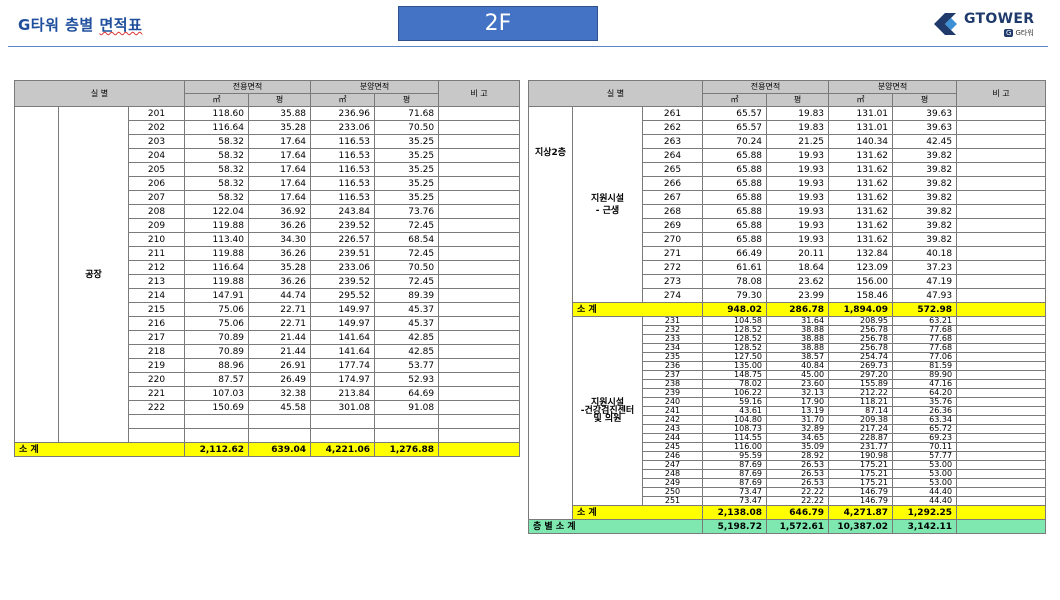 The width and height of the screenshot is (1060, 600). What do you see at coordinates (861, 321) in the screenshot?
I see `table-cell: 208.95` at bounding box center [861, 321].